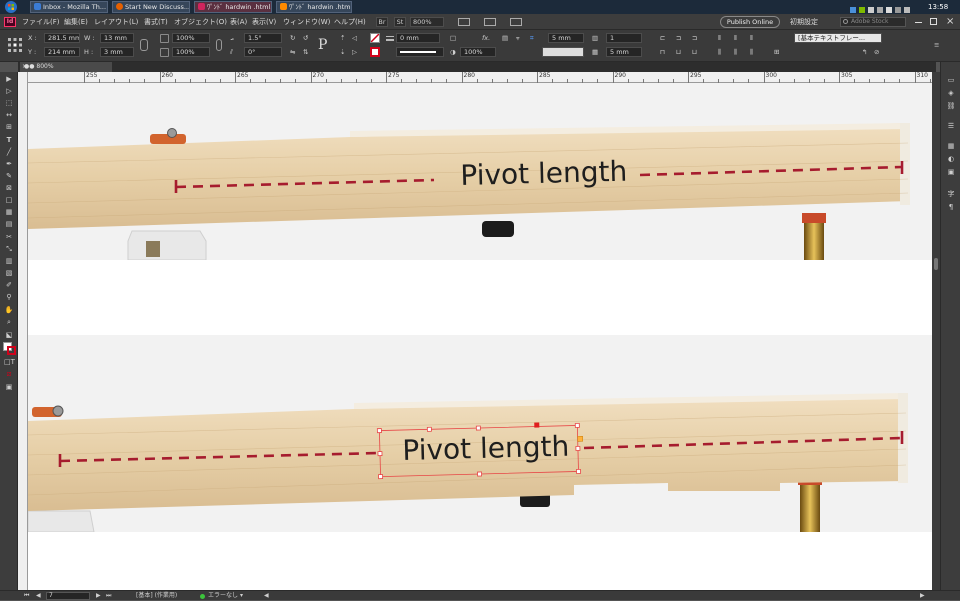  What do you see at coordinates (9, 362) in the screenshot?
I see `formatting-affects-icon: □T` at bounding box center [9, 362].